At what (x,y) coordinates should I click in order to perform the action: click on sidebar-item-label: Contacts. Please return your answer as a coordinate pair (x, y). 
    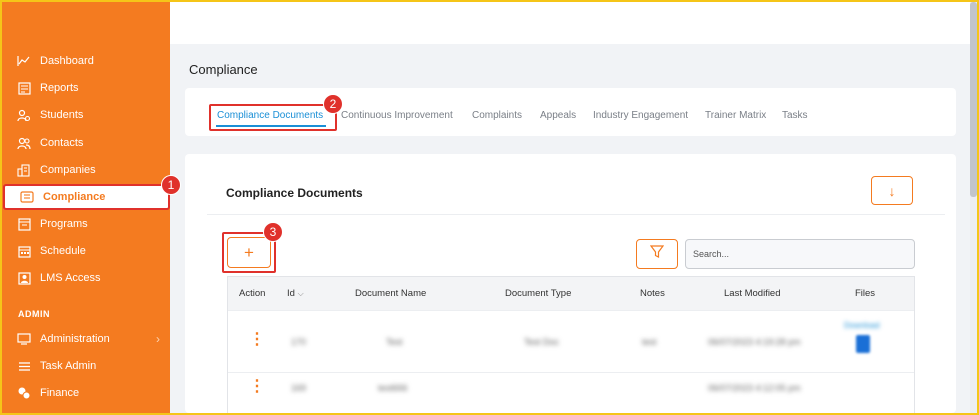
    Looking at the image, I should click on (62, 143).